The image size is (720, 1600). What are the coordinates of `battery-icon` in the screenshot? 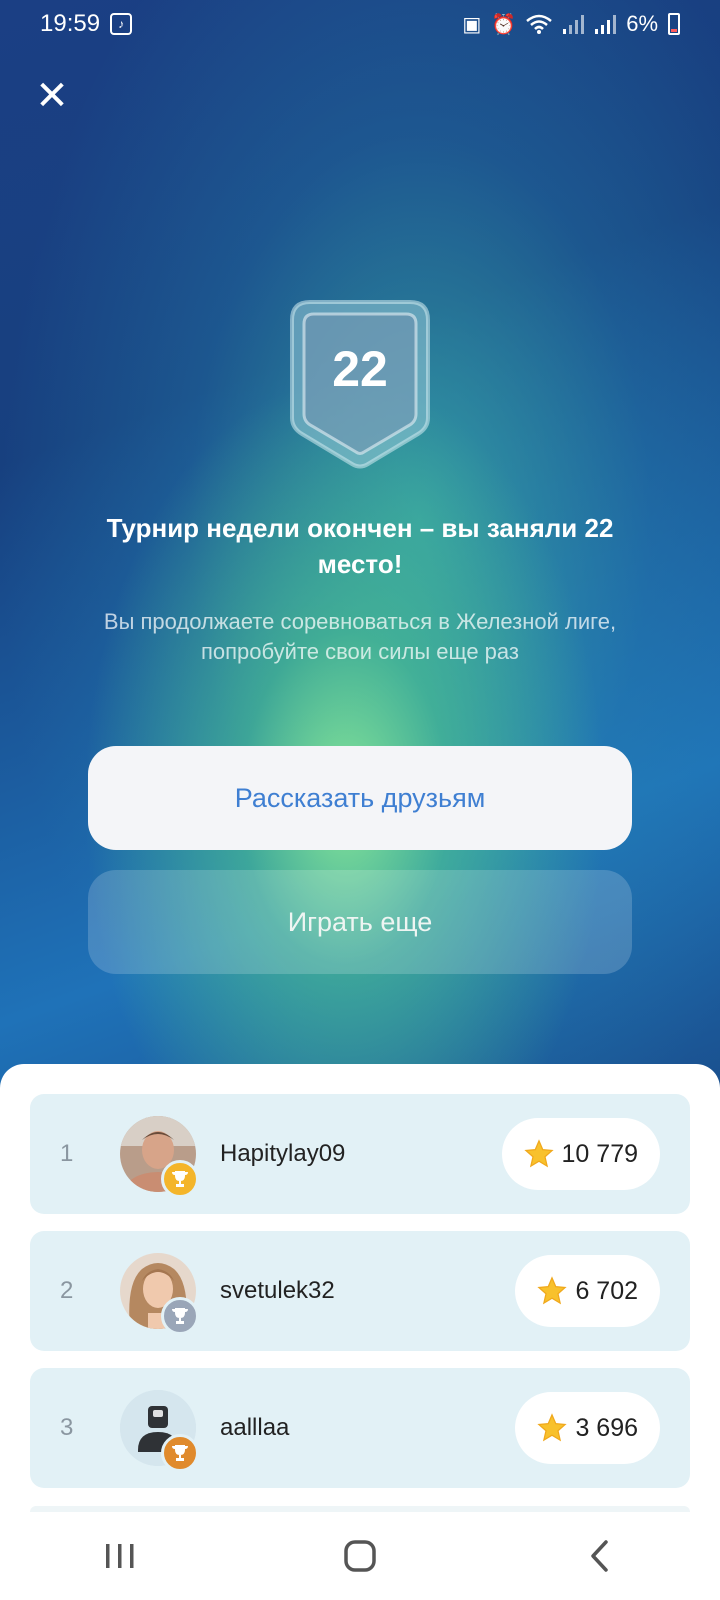 It's located at (674, 24).